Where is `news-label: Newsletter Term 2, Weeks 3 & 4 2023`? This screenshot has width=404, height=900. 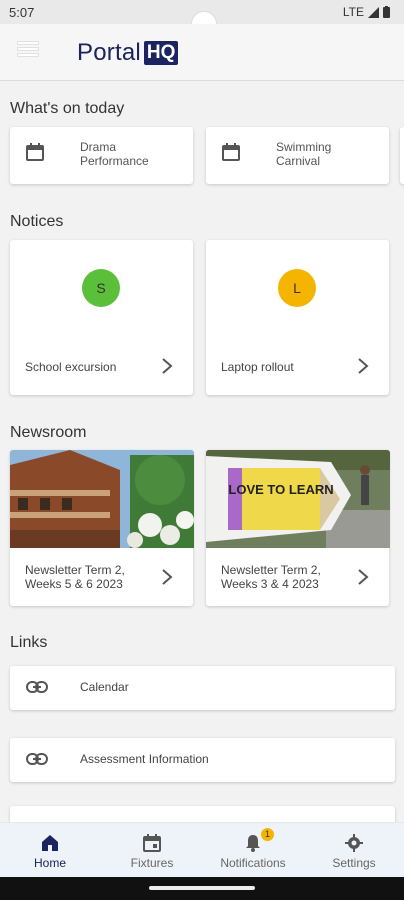
news-label: Newsletter Term 2, Weeks 3 & 4 2023 is located at coordinates (271, 577).